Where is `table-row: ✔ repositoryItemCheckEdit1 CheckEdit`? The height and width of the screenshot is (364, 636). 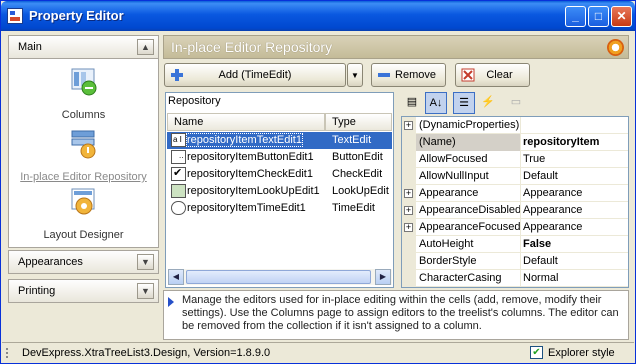
table-row: ✔ repositoryItemCheckEdit1 CheckEdit is located at coordinates (279, 174).